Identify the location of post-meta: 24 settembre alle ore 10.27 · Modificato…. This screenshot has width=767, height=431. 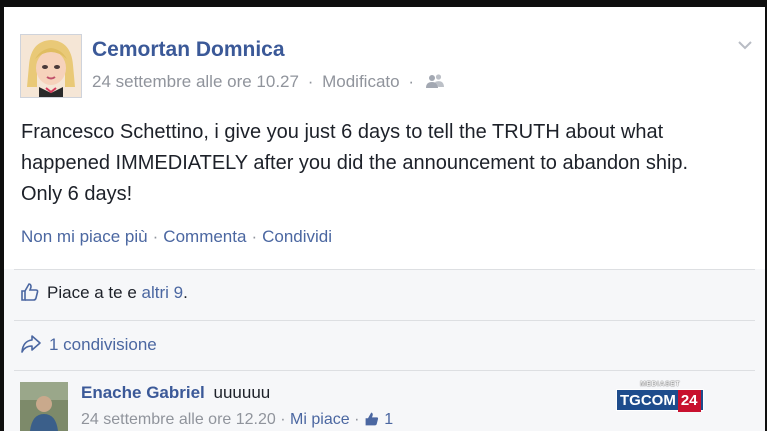
(268, 83).